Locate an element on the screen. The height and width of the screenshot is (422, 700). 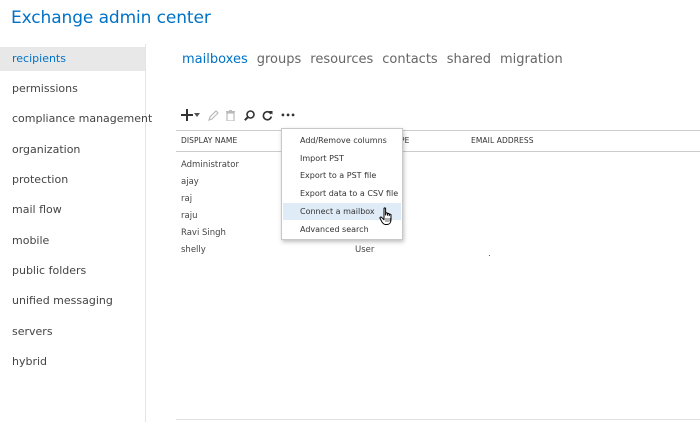
sidebar-item-mobile: mobile is located at coordinates (72, 241).